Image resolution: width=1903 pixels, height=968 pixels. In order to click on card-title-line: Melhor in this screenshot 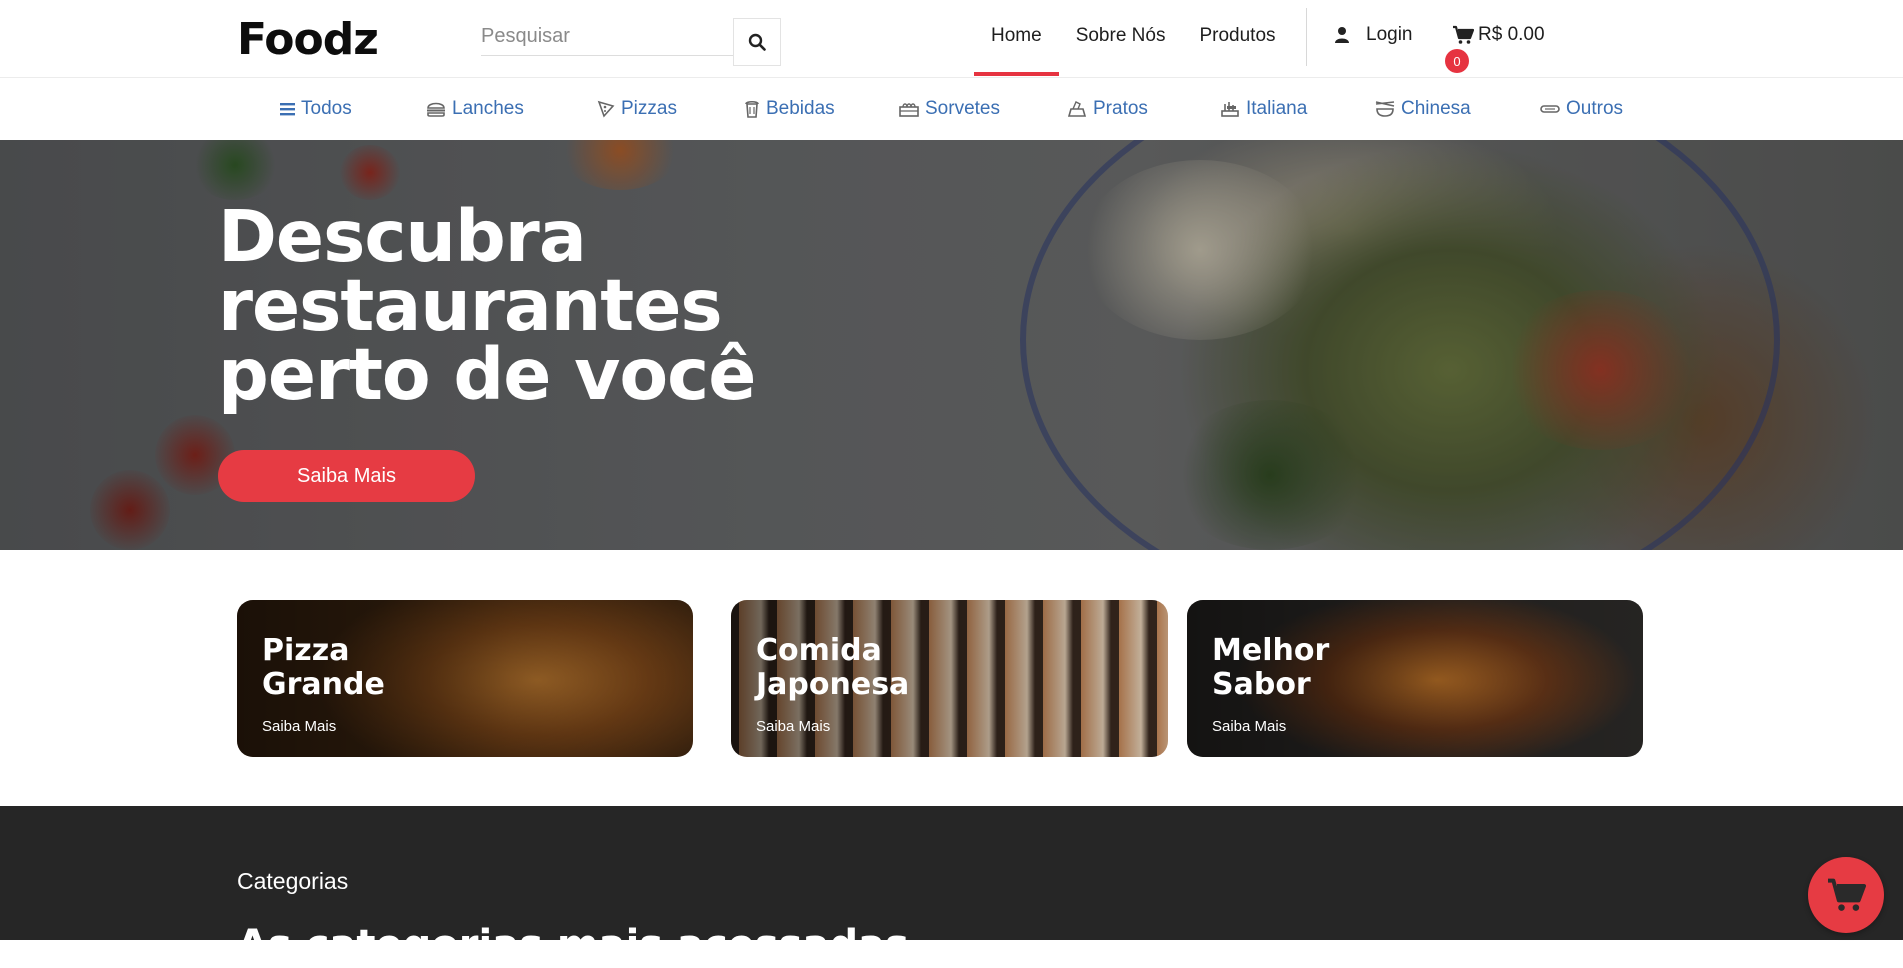, I will do `click(1271, 650)`.